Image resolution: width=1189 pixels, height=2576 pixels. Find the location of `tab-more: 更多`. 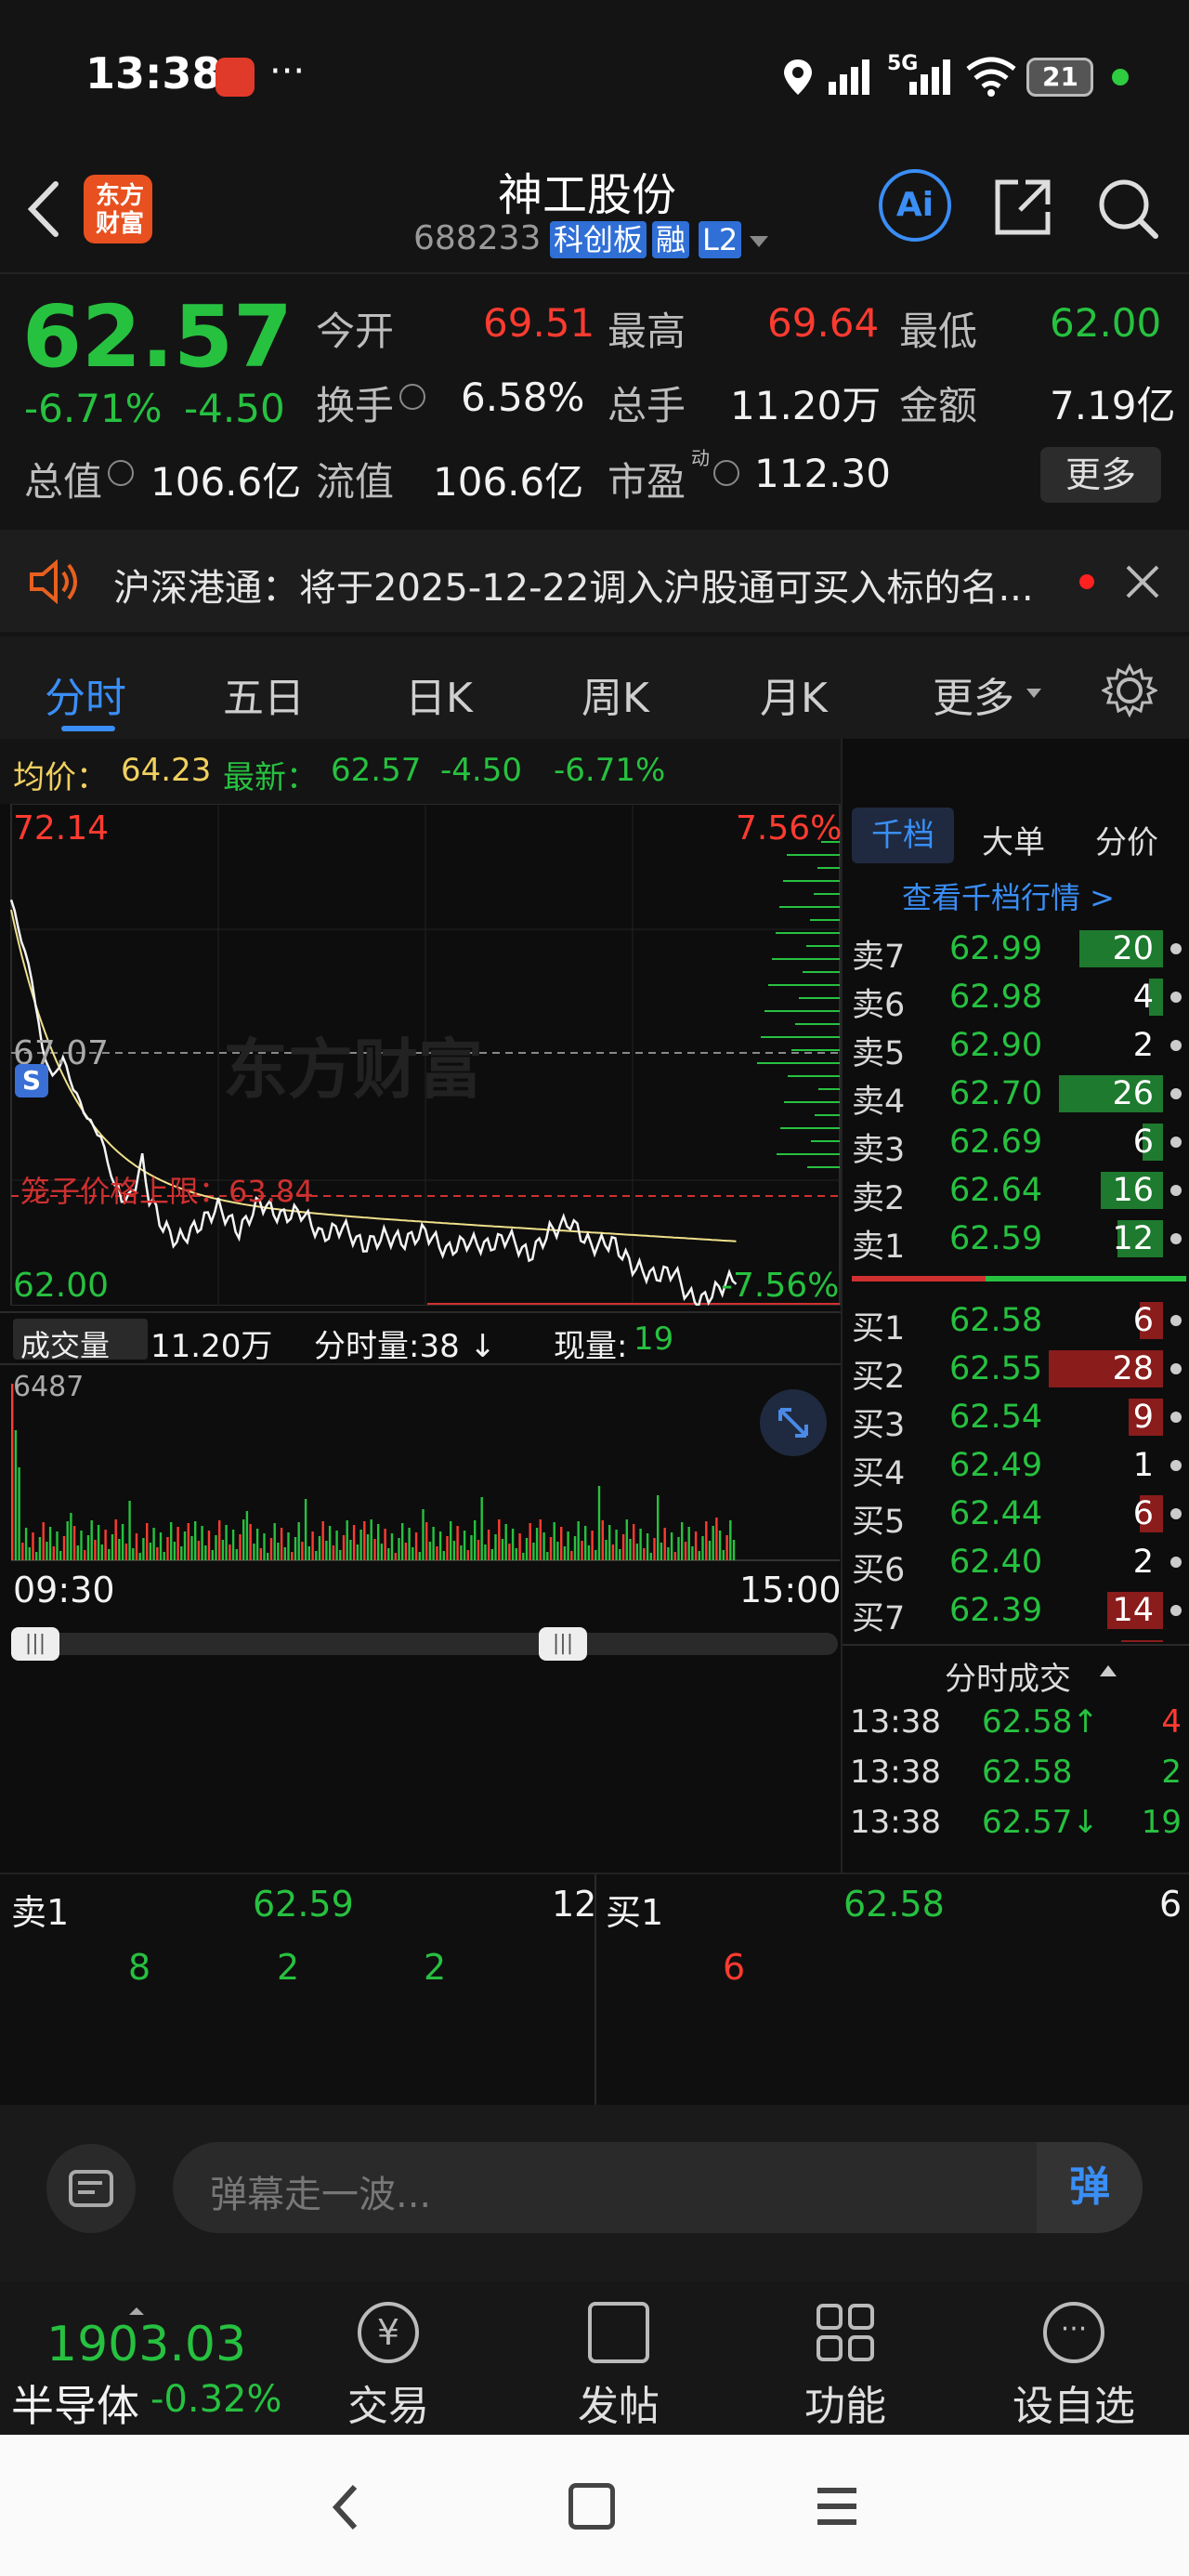

tab-more: 更多 is located at coordinates (974, 694).